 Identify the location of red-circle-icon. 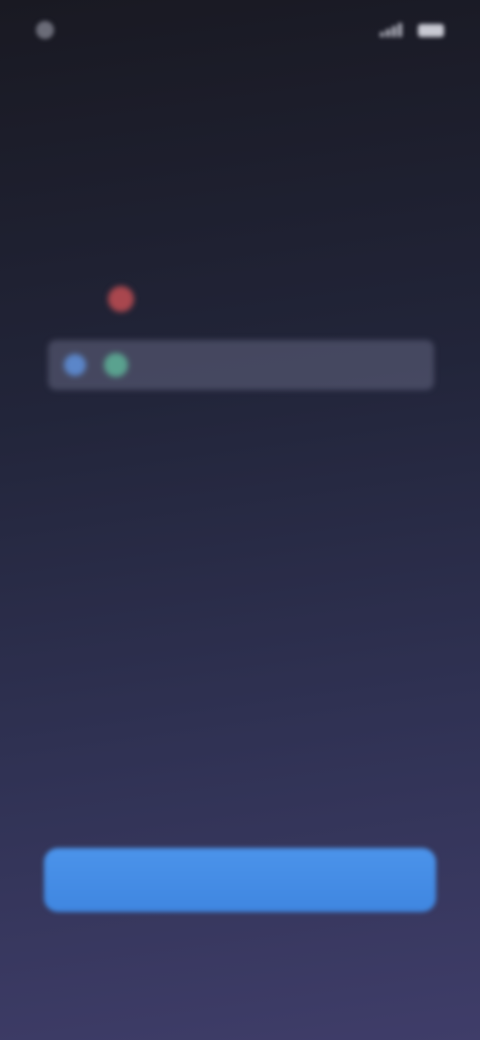
(121, 299).